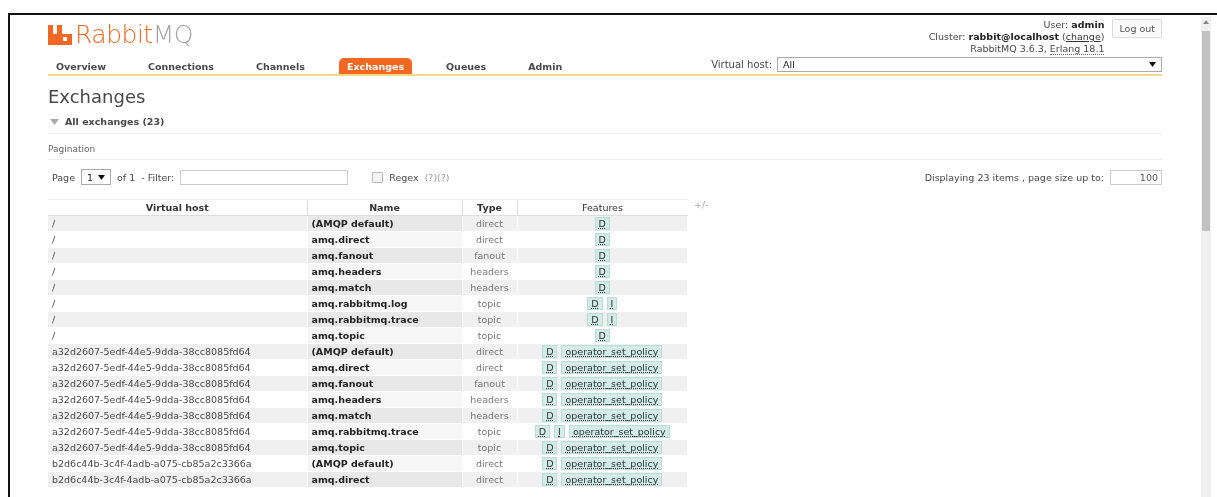 The height and width of the screenshot is (497, 1217). Describe the element at coordinates (466, 66) in the screenshot. I see `nav-tab: Queues` at that location.